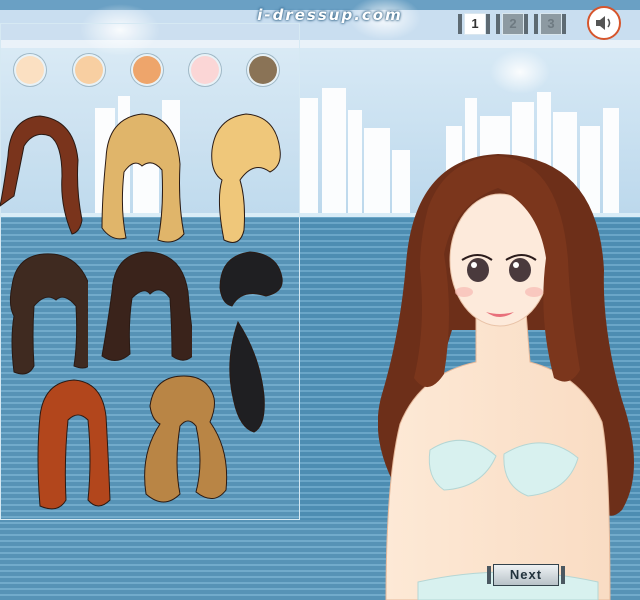 Image resolution: width=640 pixels, height=600 pixels. What do you see at coordinates (205, 70) in the screenshot?
I see `skin-swatch-pink` at bounding box center [205, 70].